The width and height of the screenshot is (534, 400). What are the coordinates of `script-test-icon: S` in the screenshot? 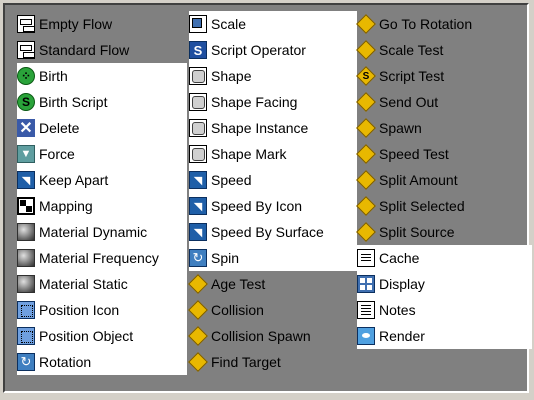 It's located at (366, 76).